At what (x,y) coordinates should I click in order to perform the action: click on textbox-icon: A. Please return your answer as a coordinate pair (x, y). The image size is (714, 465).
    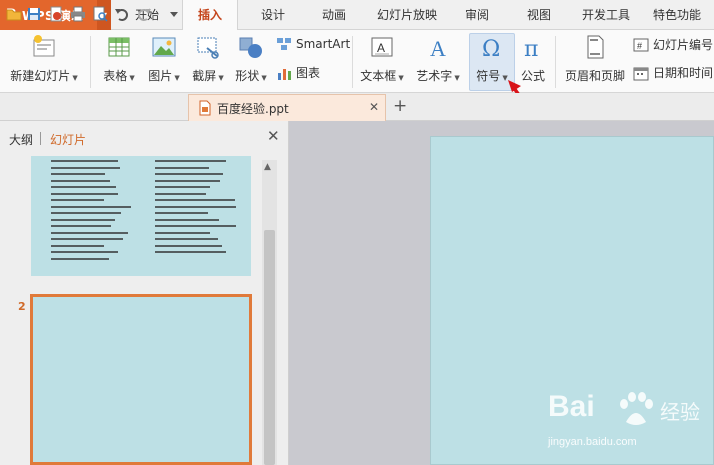
    Looking at the image, I should click on (382, 47).